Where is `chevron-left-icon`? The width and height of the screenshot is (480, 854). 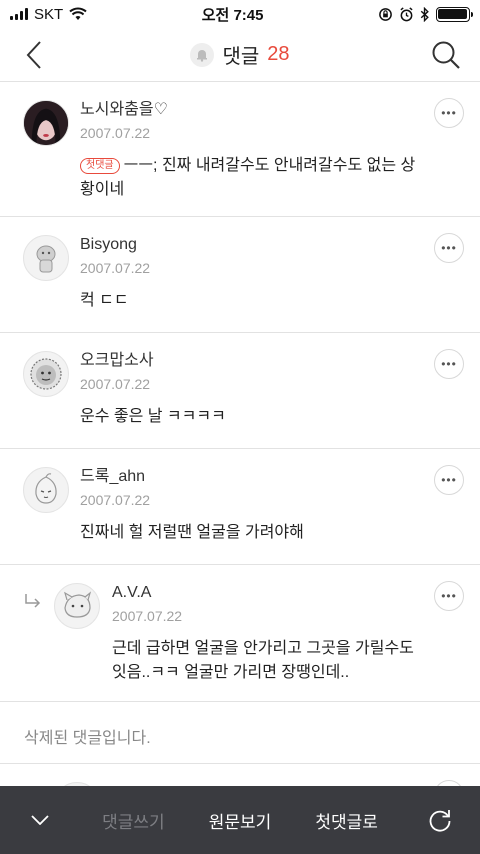 chevron-left-icon is located at coordinates (33, 54).